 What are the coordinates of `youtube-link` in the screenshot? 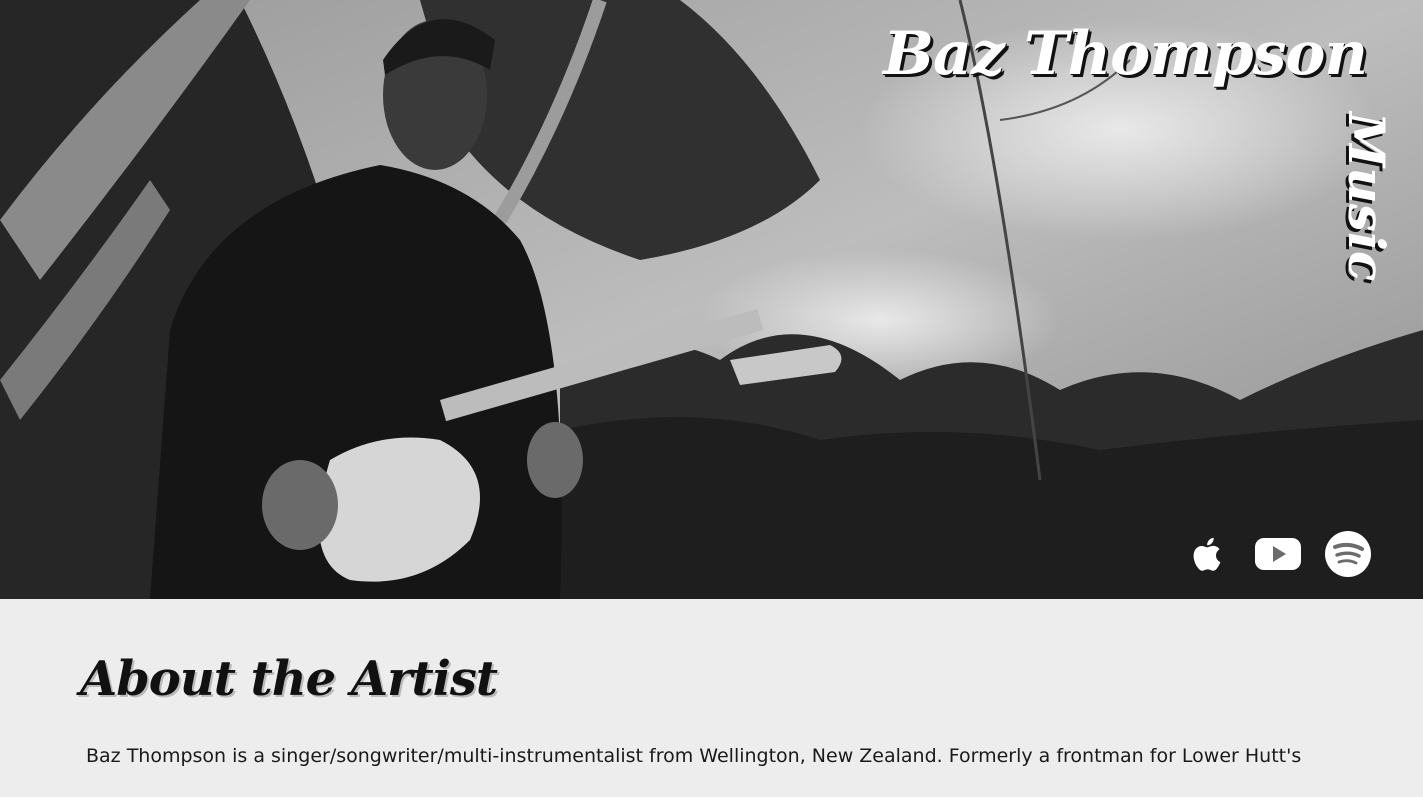 It's located at (1278, 554).